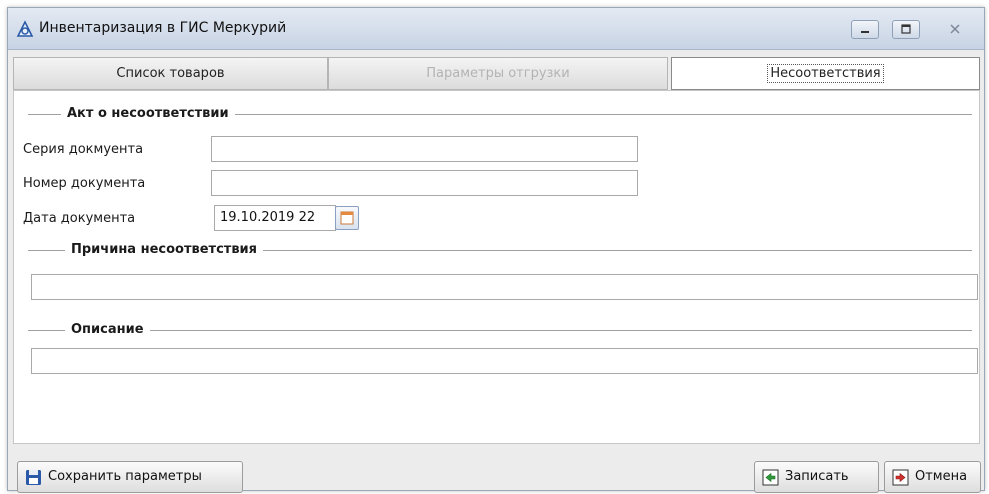 The height and width of the screenshot is (494, 989). I want to click on calendar-icon, so click(347, 218).